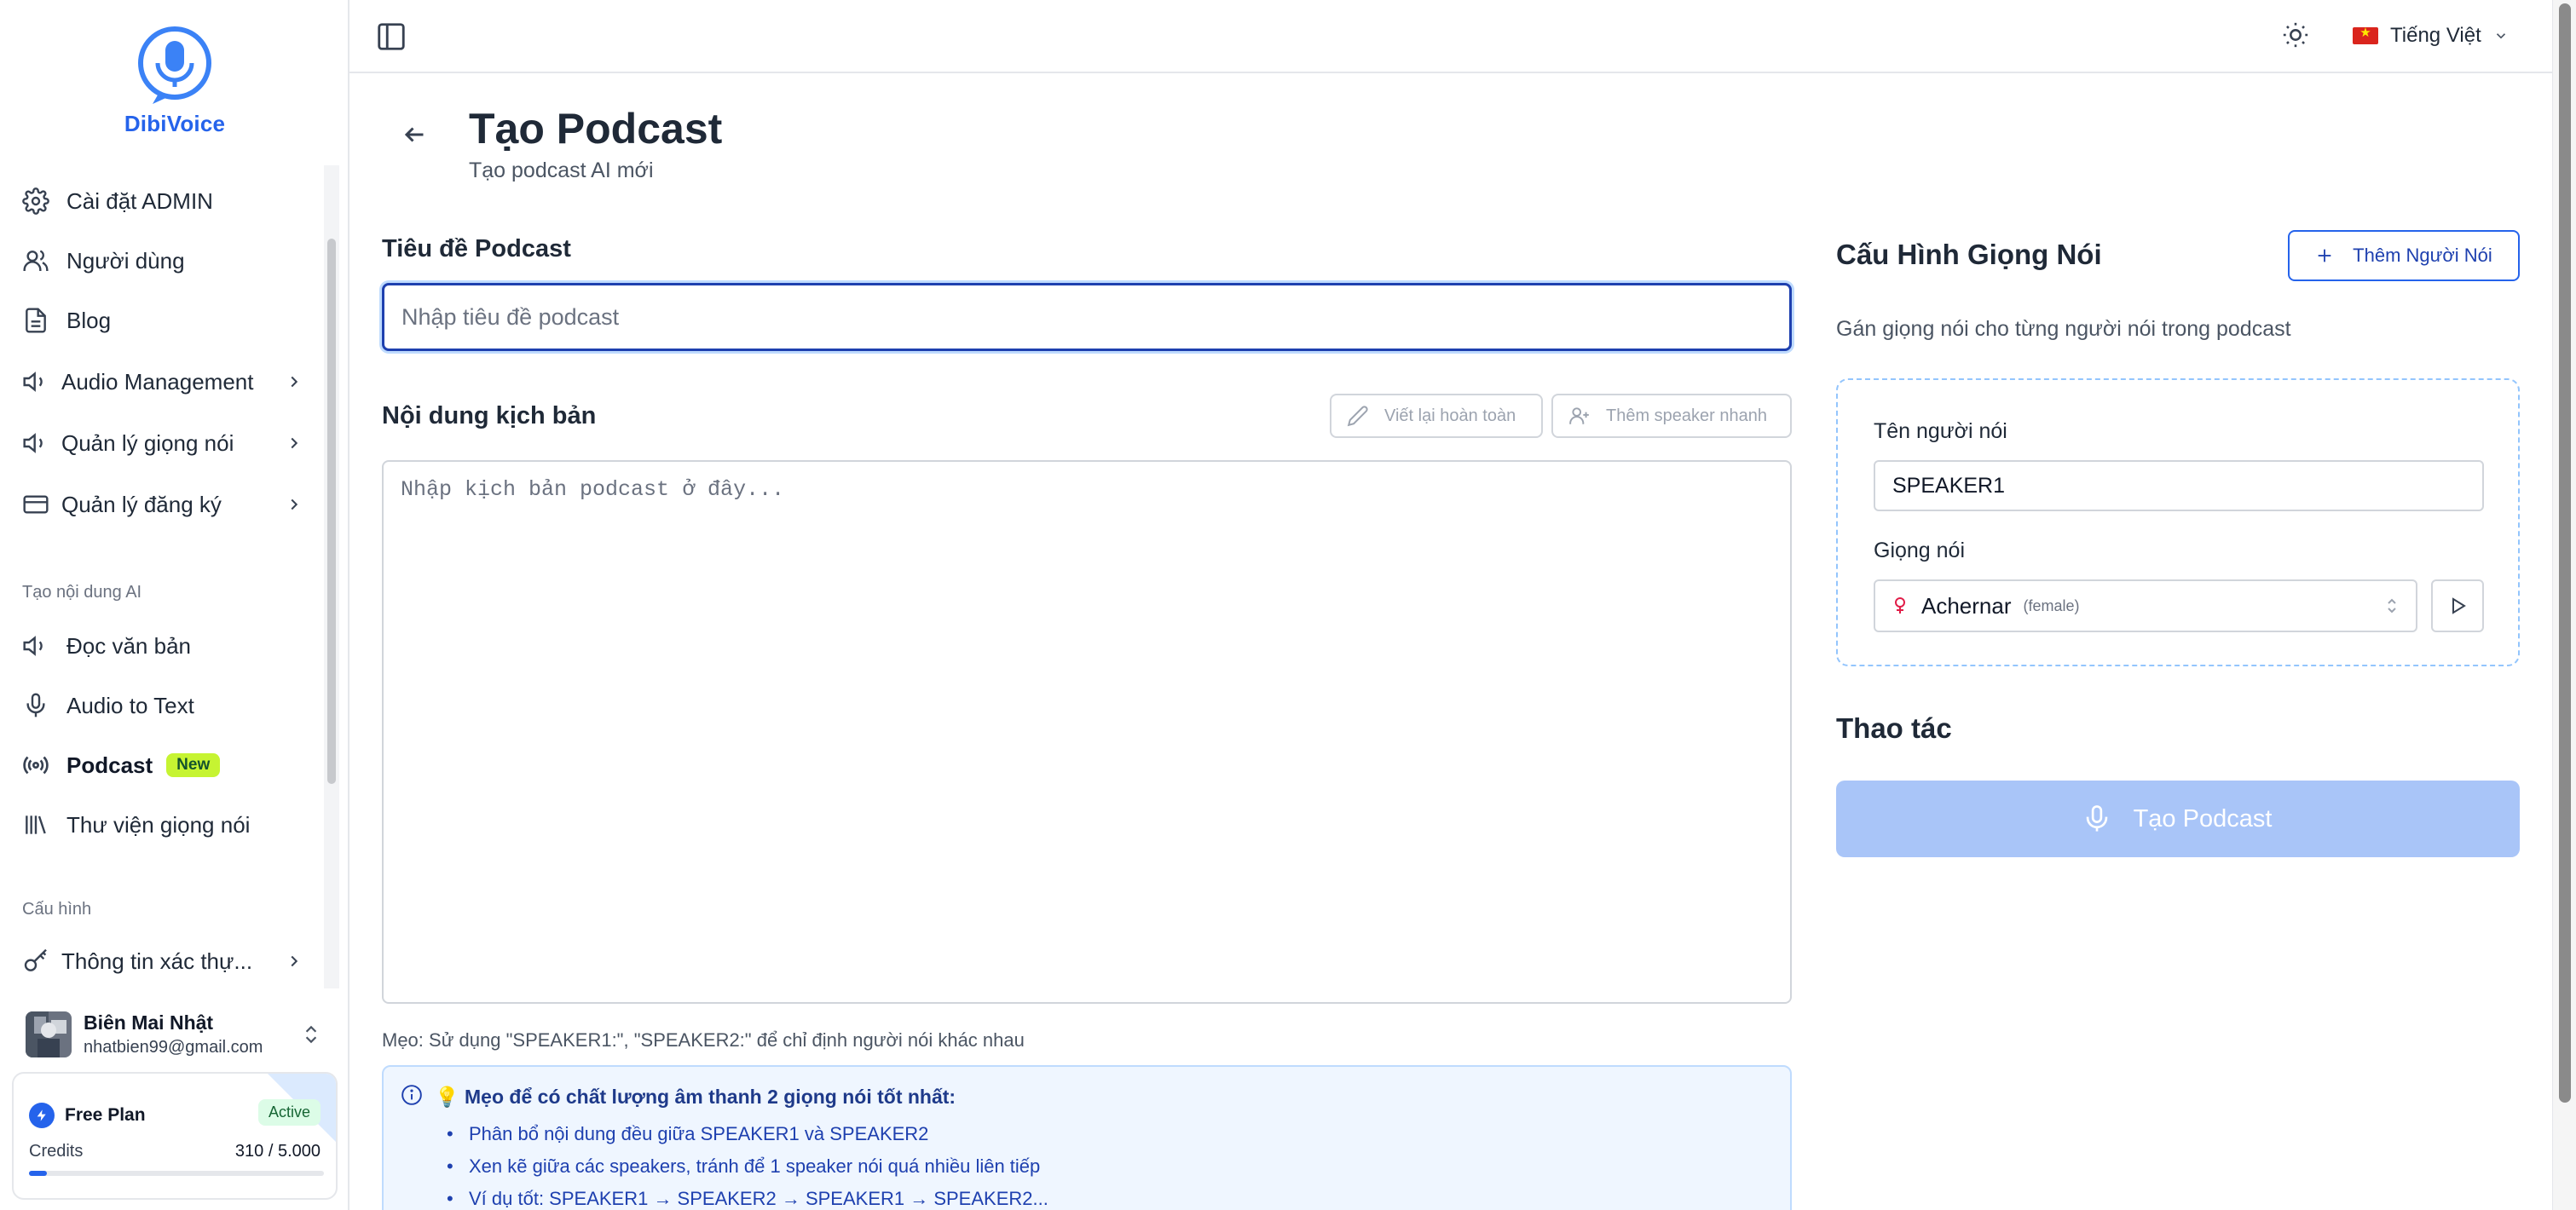 The height and width of the screenshot is (1210, 2576). What do you see at coordinates (476, 248) in the screenshot?
I see `podcast-title-label: Tiêu đề Podcast` at bounding box center [476, 248].